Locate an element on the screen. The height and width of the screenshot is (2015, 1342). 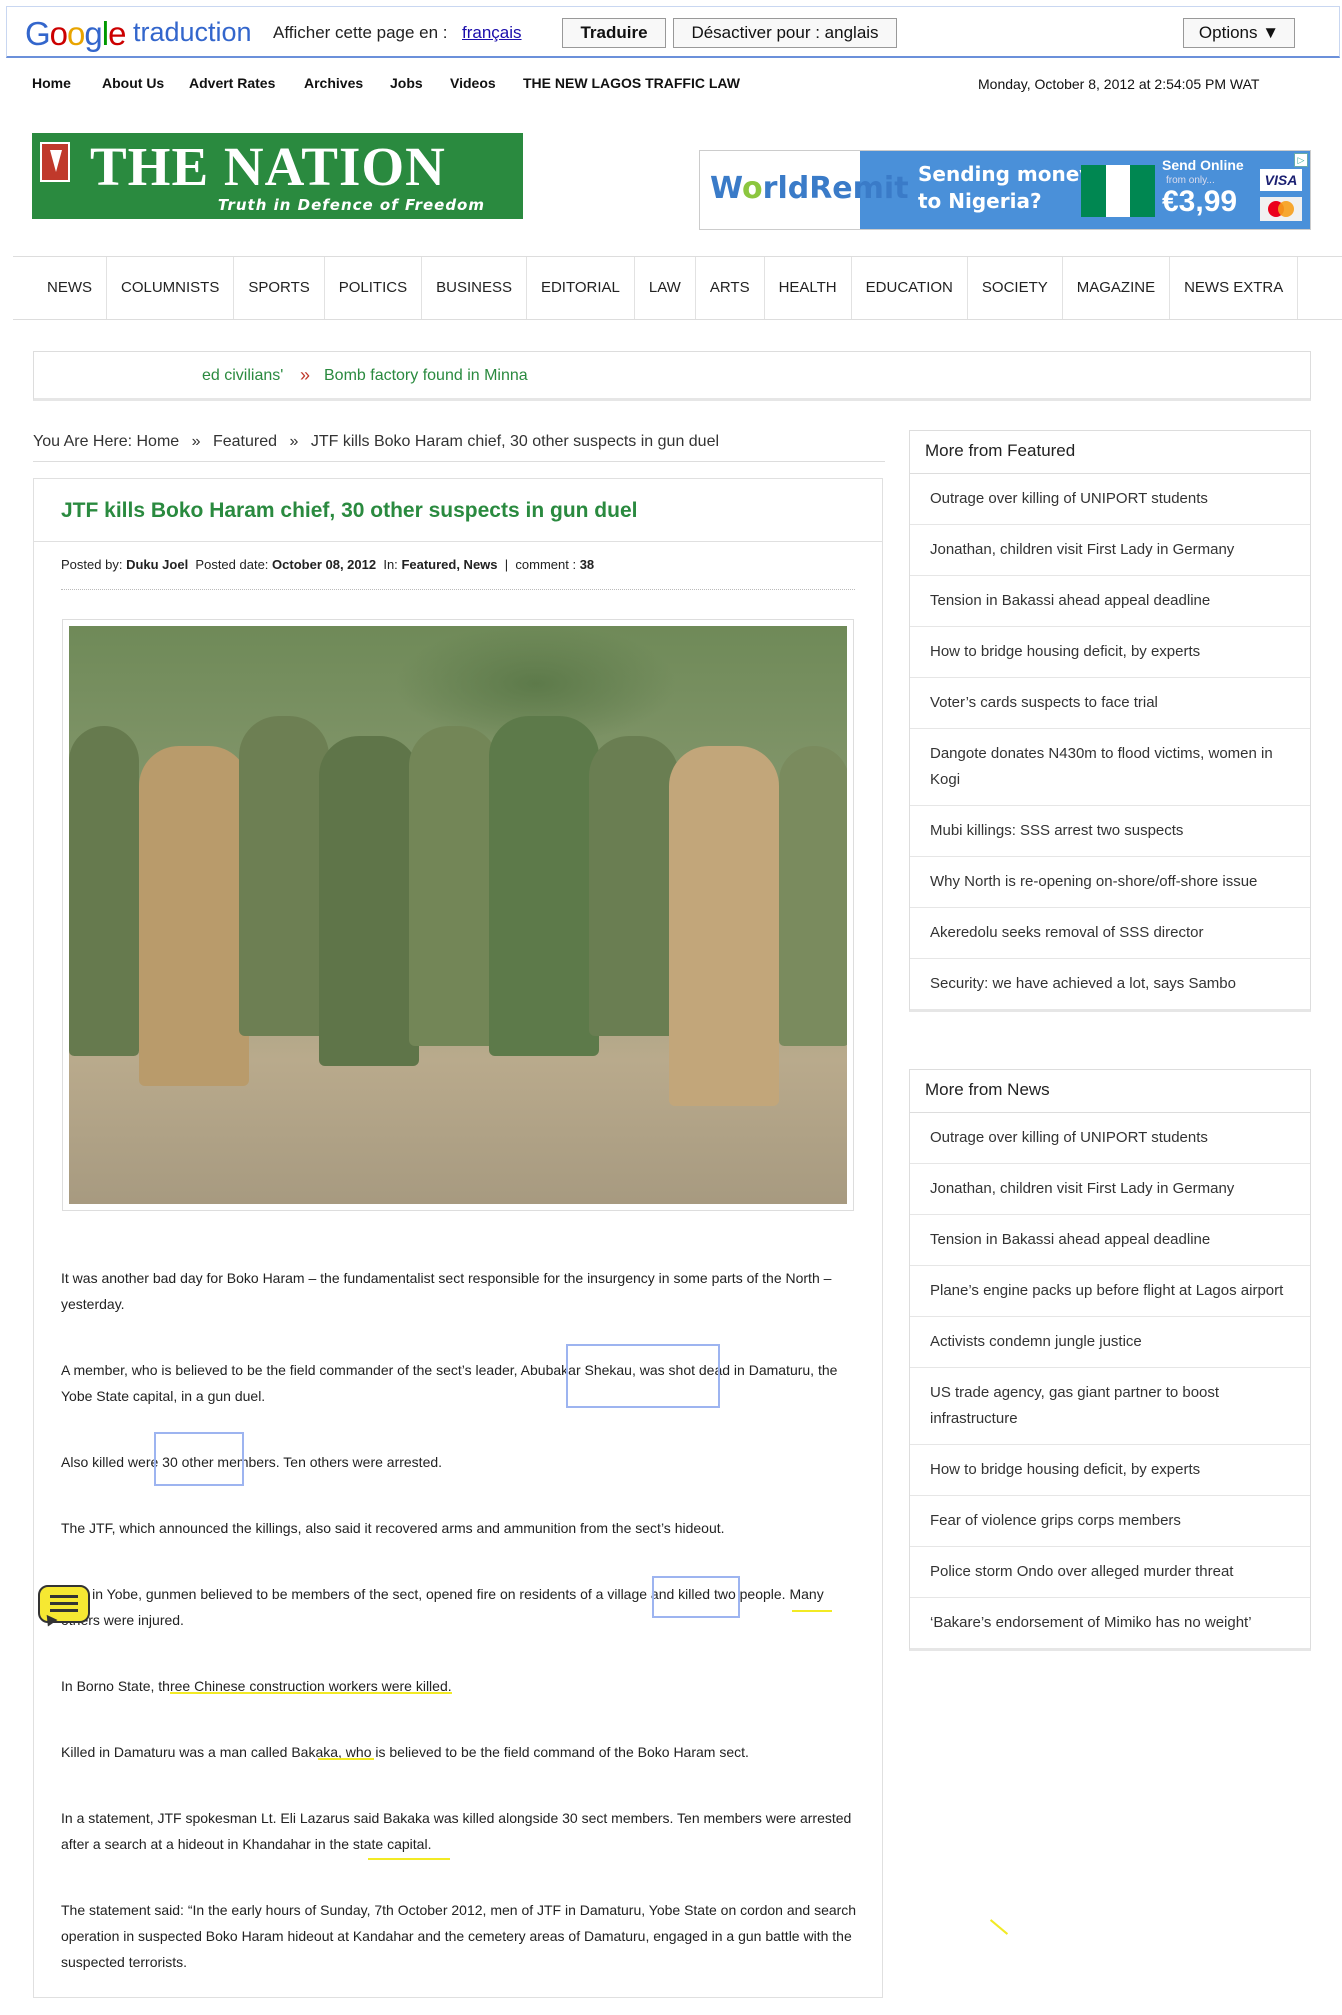
sidebar-link: Activists condemn jungle justice is located at coordinates (1110, 1342).